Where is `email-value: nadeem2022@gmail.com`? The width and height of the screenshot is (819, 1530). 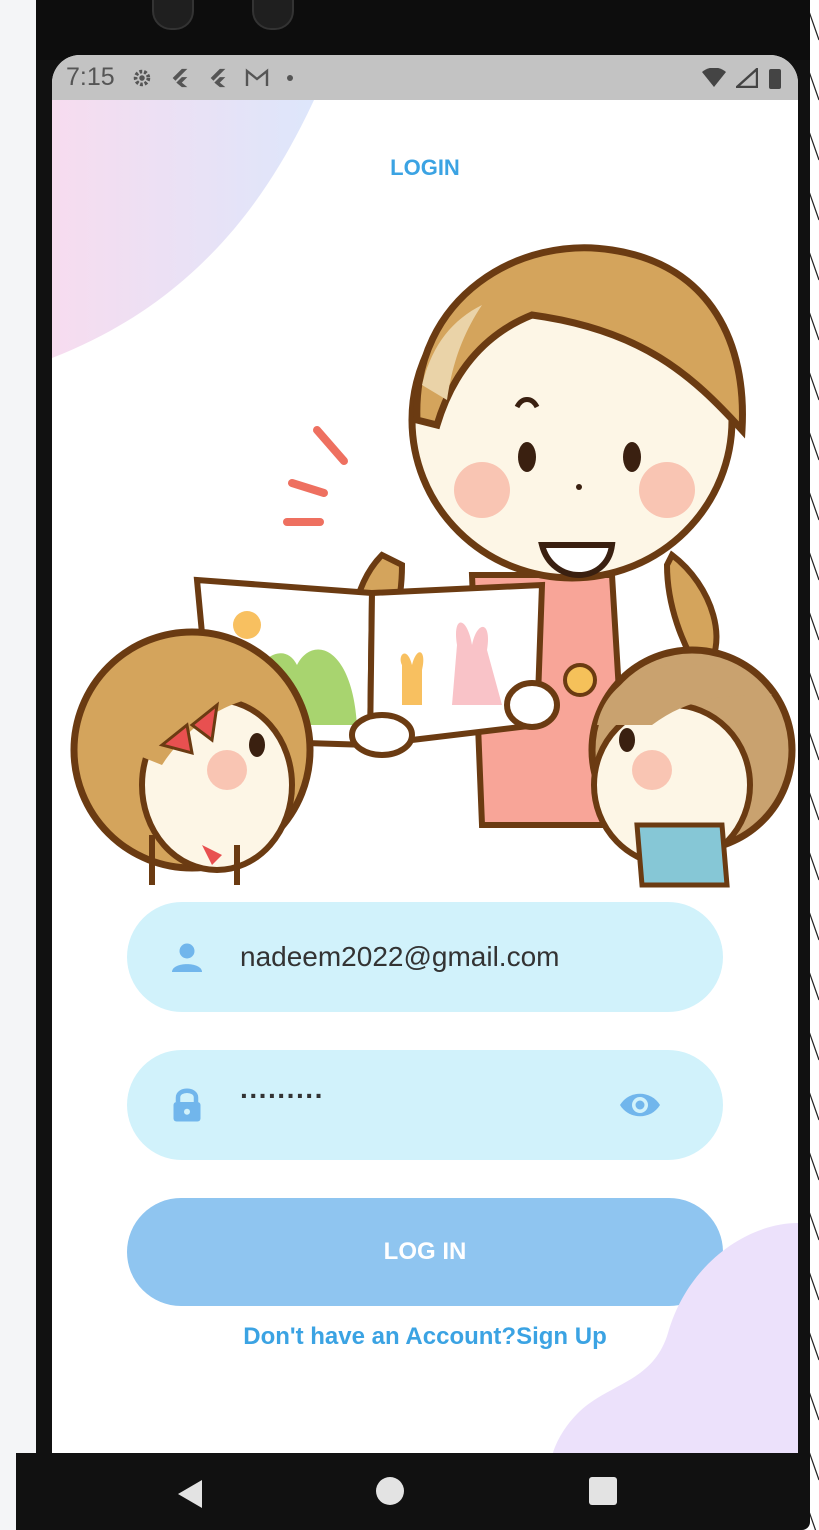 email-value: nadeem2022@gmail.com is located at coordinates (399, 957).